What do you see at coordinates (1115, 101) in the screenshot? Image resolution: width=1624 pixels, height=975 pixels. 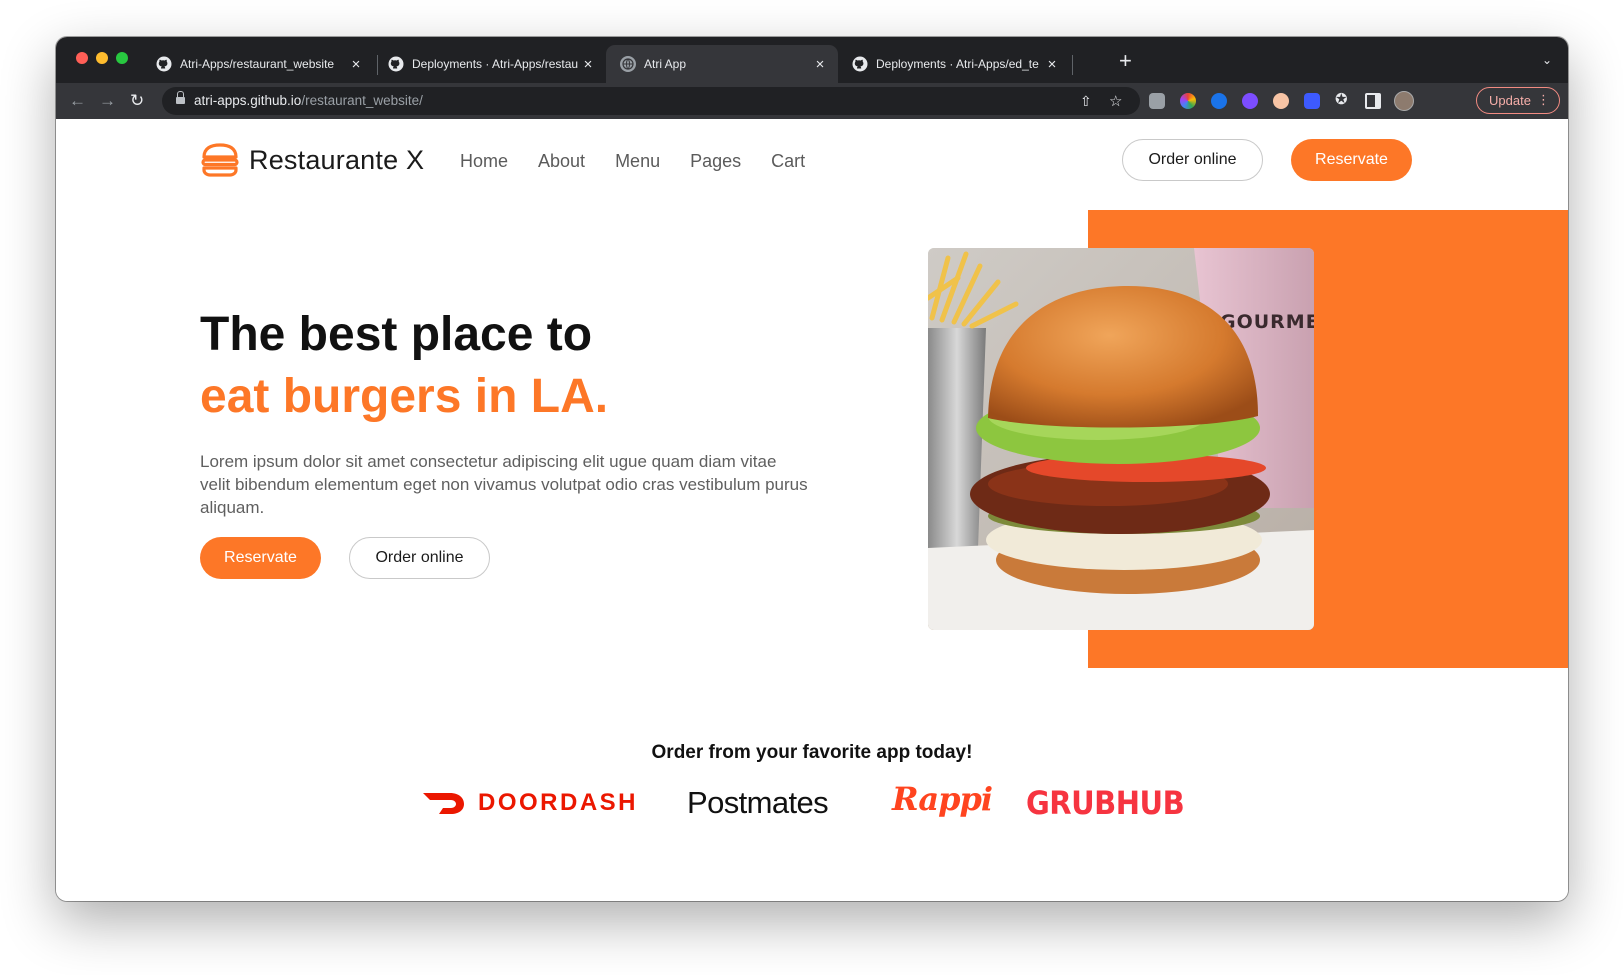 I see `star-icon: ☆` at bounding box center [1115, 101].